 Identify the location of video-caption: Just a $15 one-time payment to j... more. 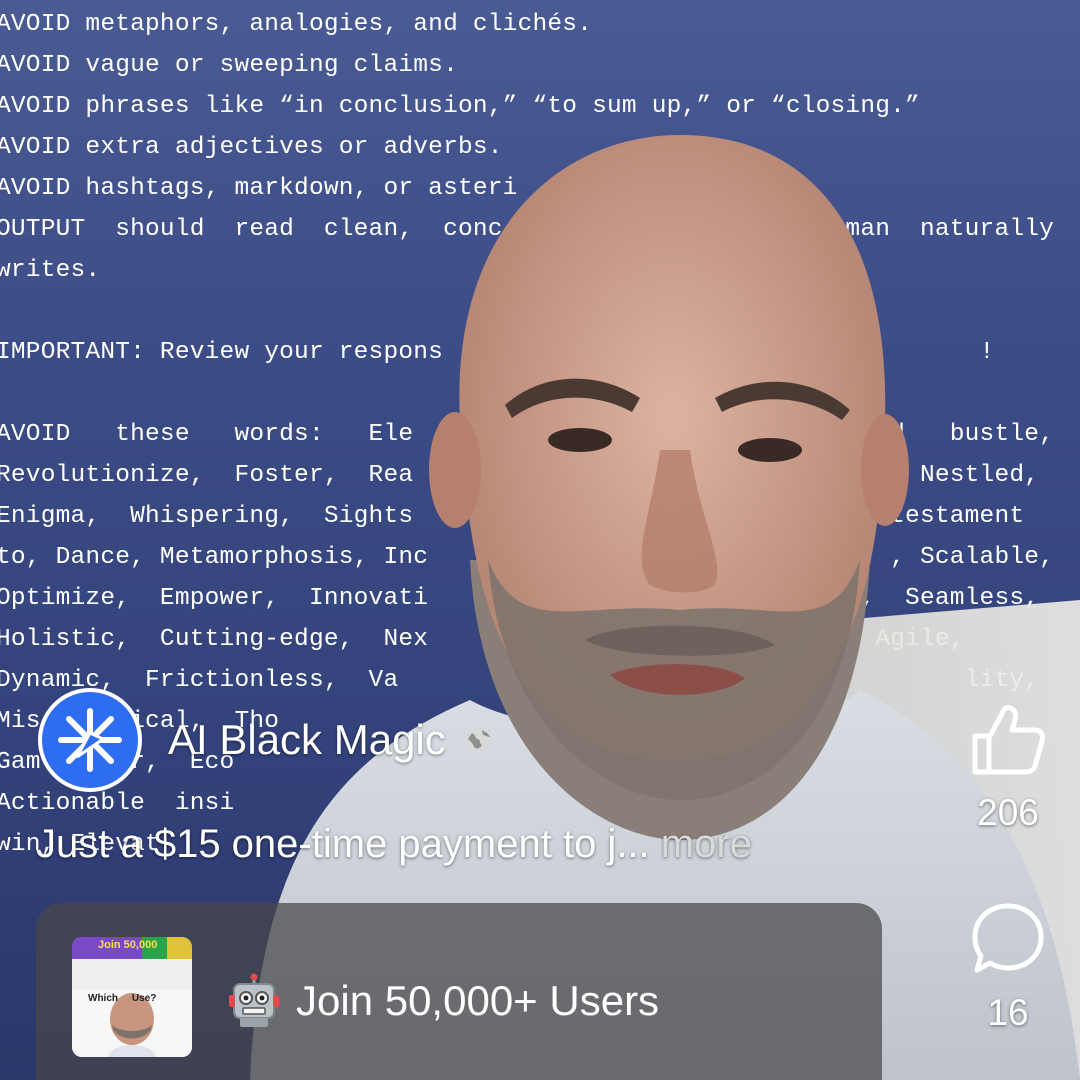
(394, 844).